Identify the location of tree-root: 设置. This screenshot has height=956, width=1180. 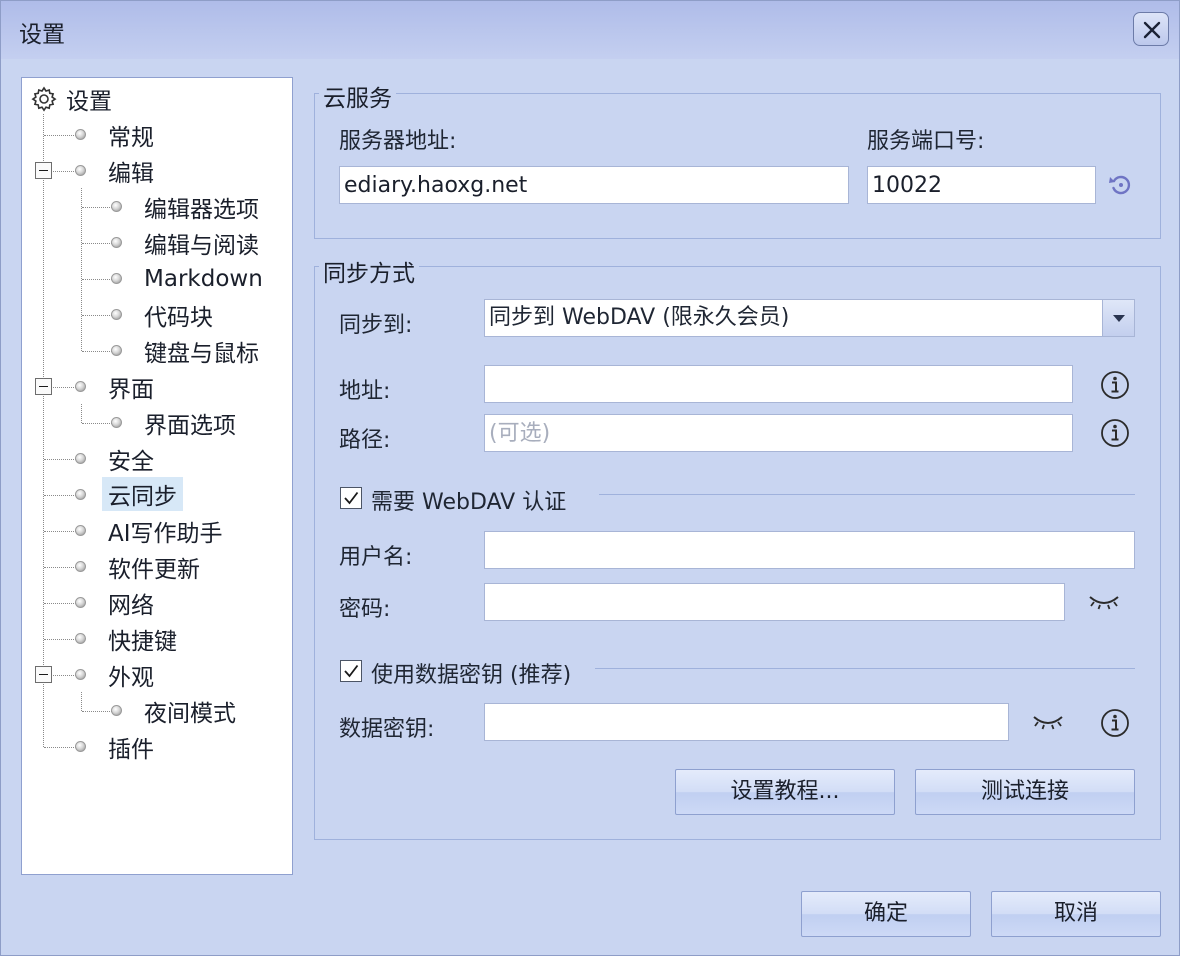
(71, 99).